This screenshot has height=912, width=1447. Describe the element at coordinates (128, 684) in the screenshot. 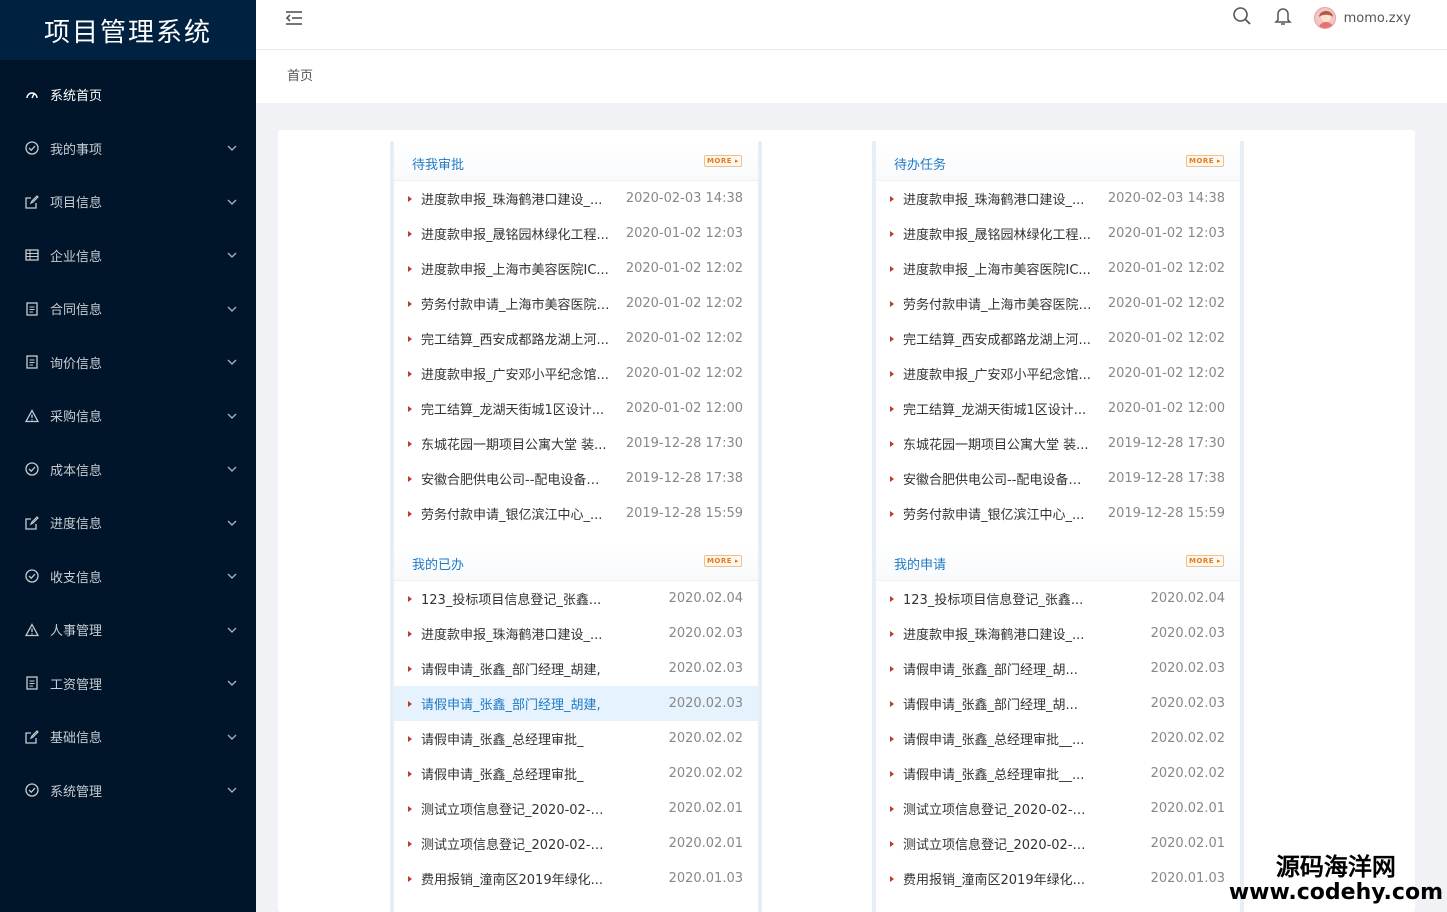

I see `sidebar-item: 工资管理` at that location.